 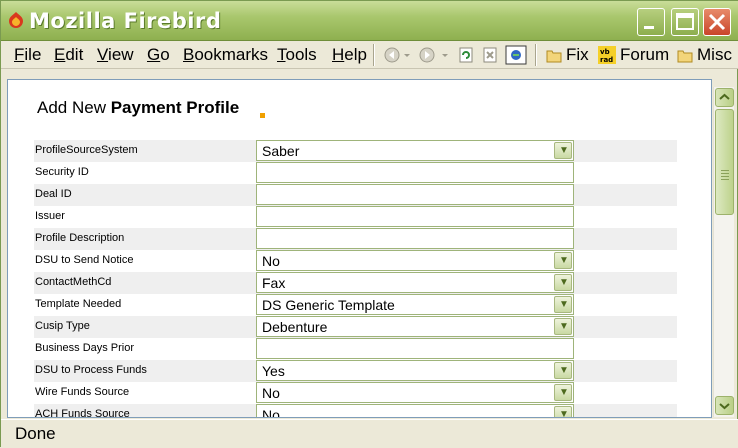 I want to click on scroll-thumb, so click(x=724, y=162).